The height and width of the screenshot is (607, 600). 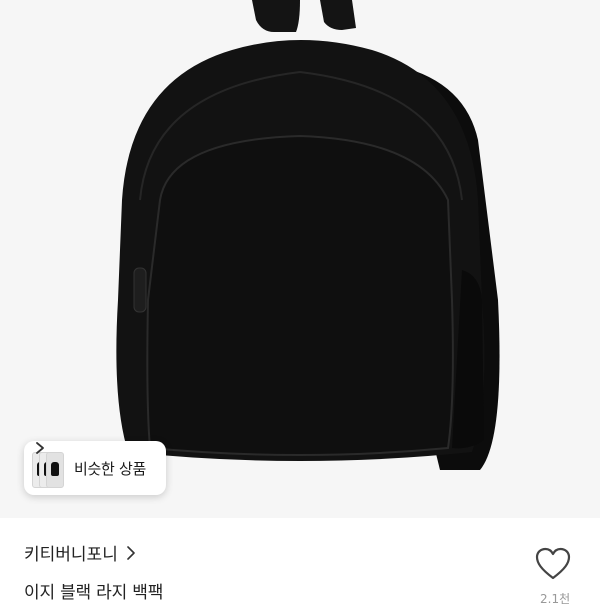 I want to click on thumbnail, so click(x=55, y=470).